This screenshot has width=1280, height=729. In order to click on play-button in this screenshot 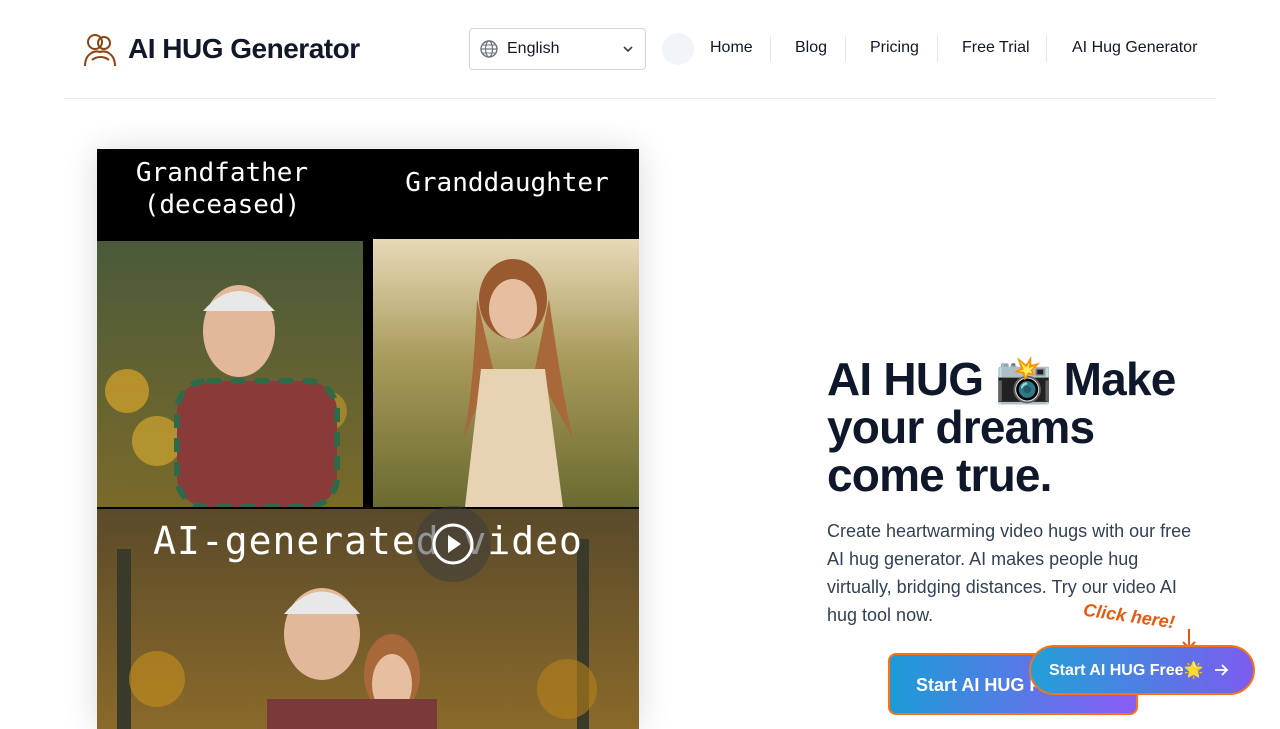, I will do `click(453, 544)`.